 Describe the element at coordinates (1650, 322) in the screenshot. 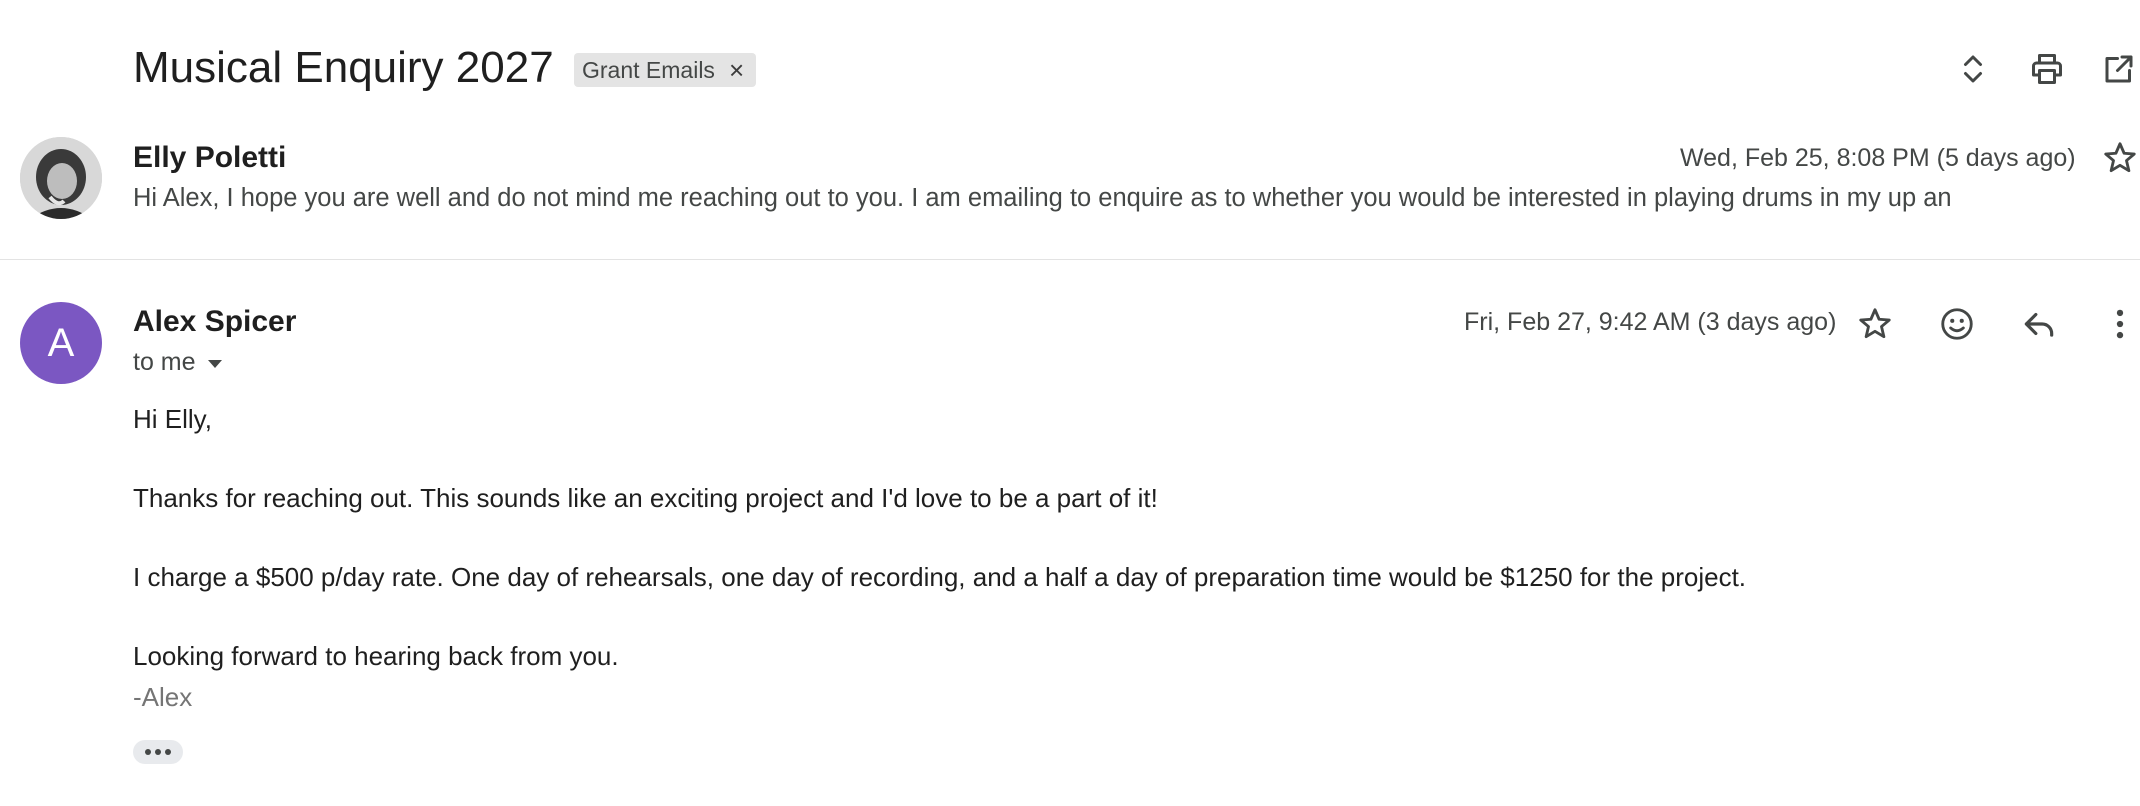

I see `message-date: Fri, Feb 27, 9:42 AM (3 days ago)` at that location.